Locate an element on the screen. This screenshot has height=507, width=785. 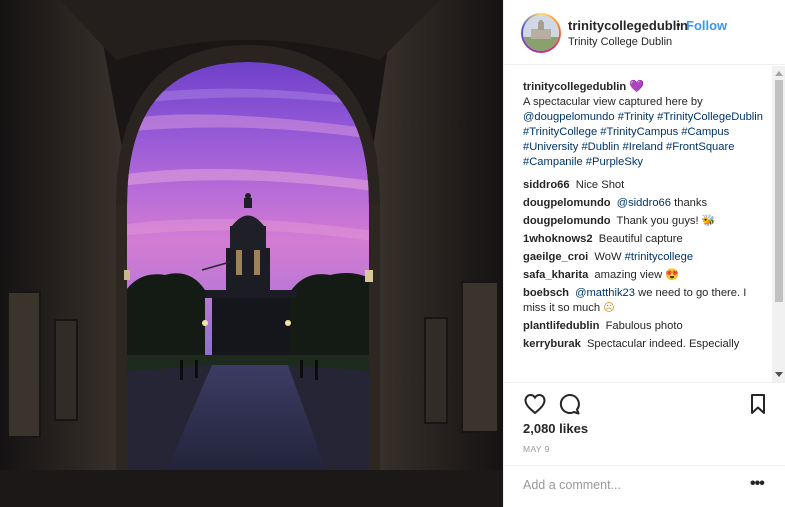
post-actions: 2,080 likes MAY 9 ••• is located at coordinates (644, 443).